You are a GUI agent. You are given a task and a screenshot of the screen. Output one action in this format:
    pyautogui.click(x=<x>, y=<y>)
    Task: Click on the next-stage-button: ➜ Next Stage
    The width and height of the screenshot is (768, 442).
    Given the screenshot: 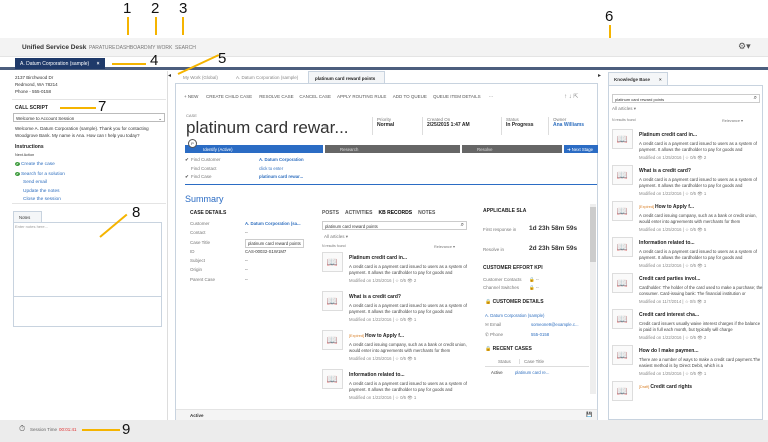 What is the action you would take?
    pyautogui.click(x=581, y=149)
    